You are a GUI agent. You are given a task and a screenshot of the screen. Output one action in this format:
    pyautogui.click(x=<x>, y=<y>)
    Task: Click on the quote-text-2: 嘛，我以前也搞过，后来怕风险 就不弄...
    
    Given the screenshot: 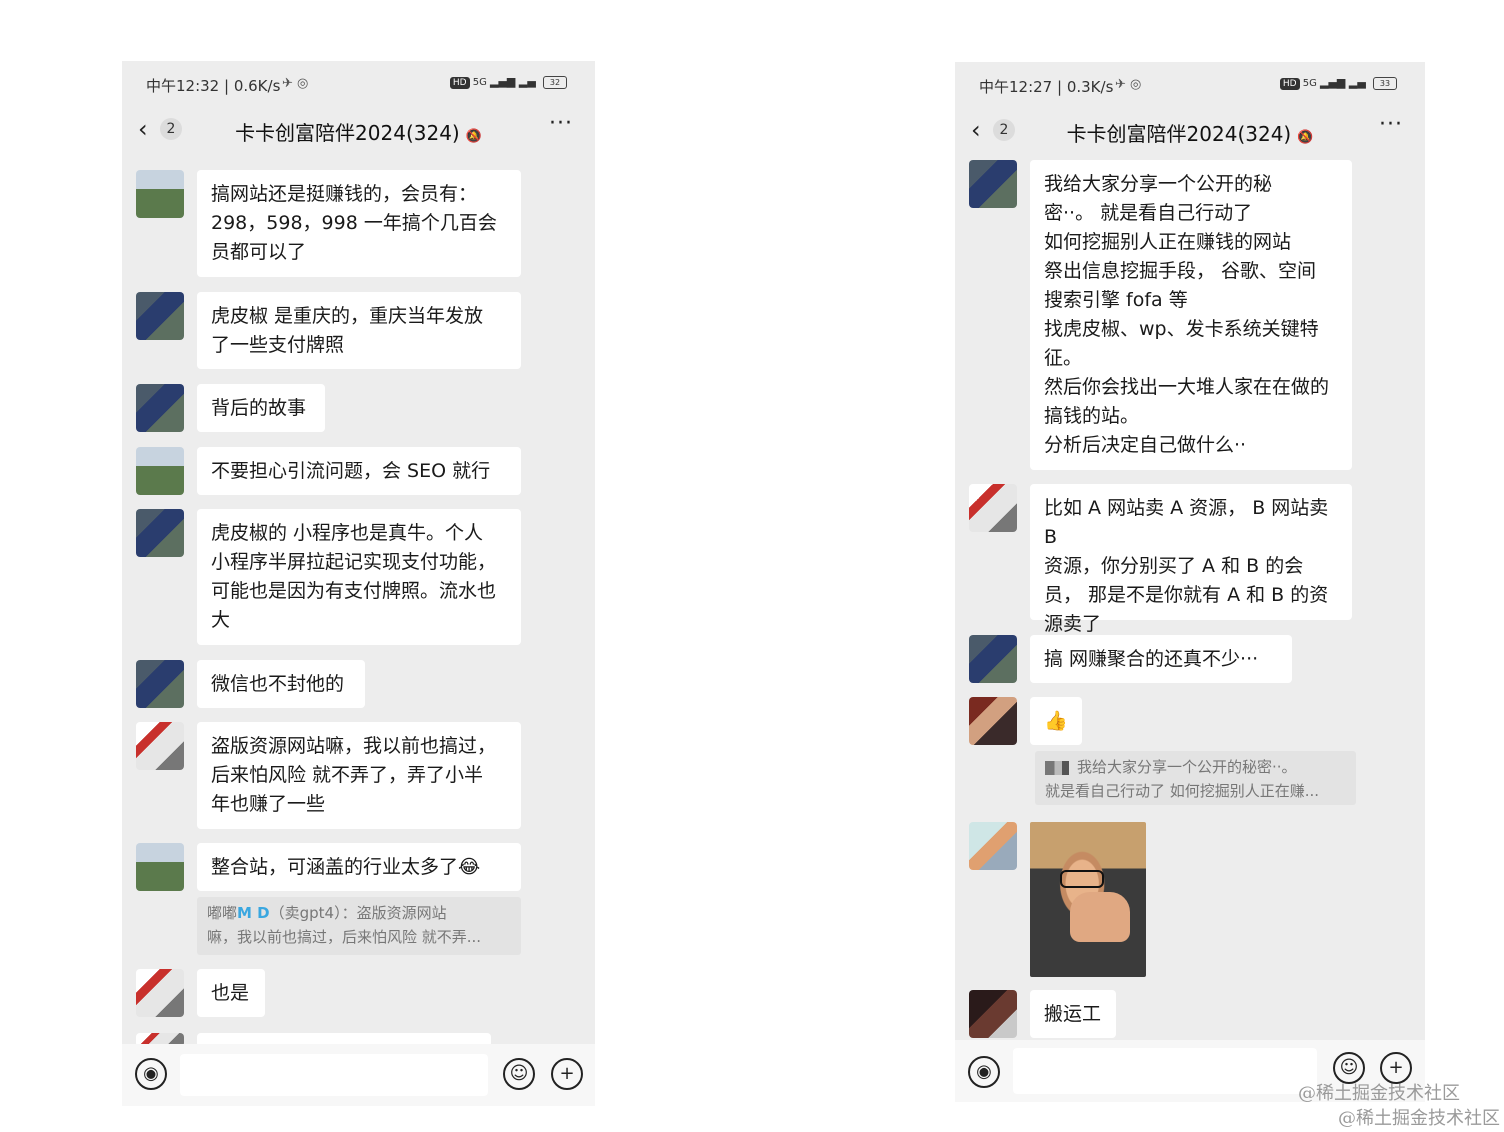 What is the action you would take?
    pyautogui.click(x=344, y=937)
    